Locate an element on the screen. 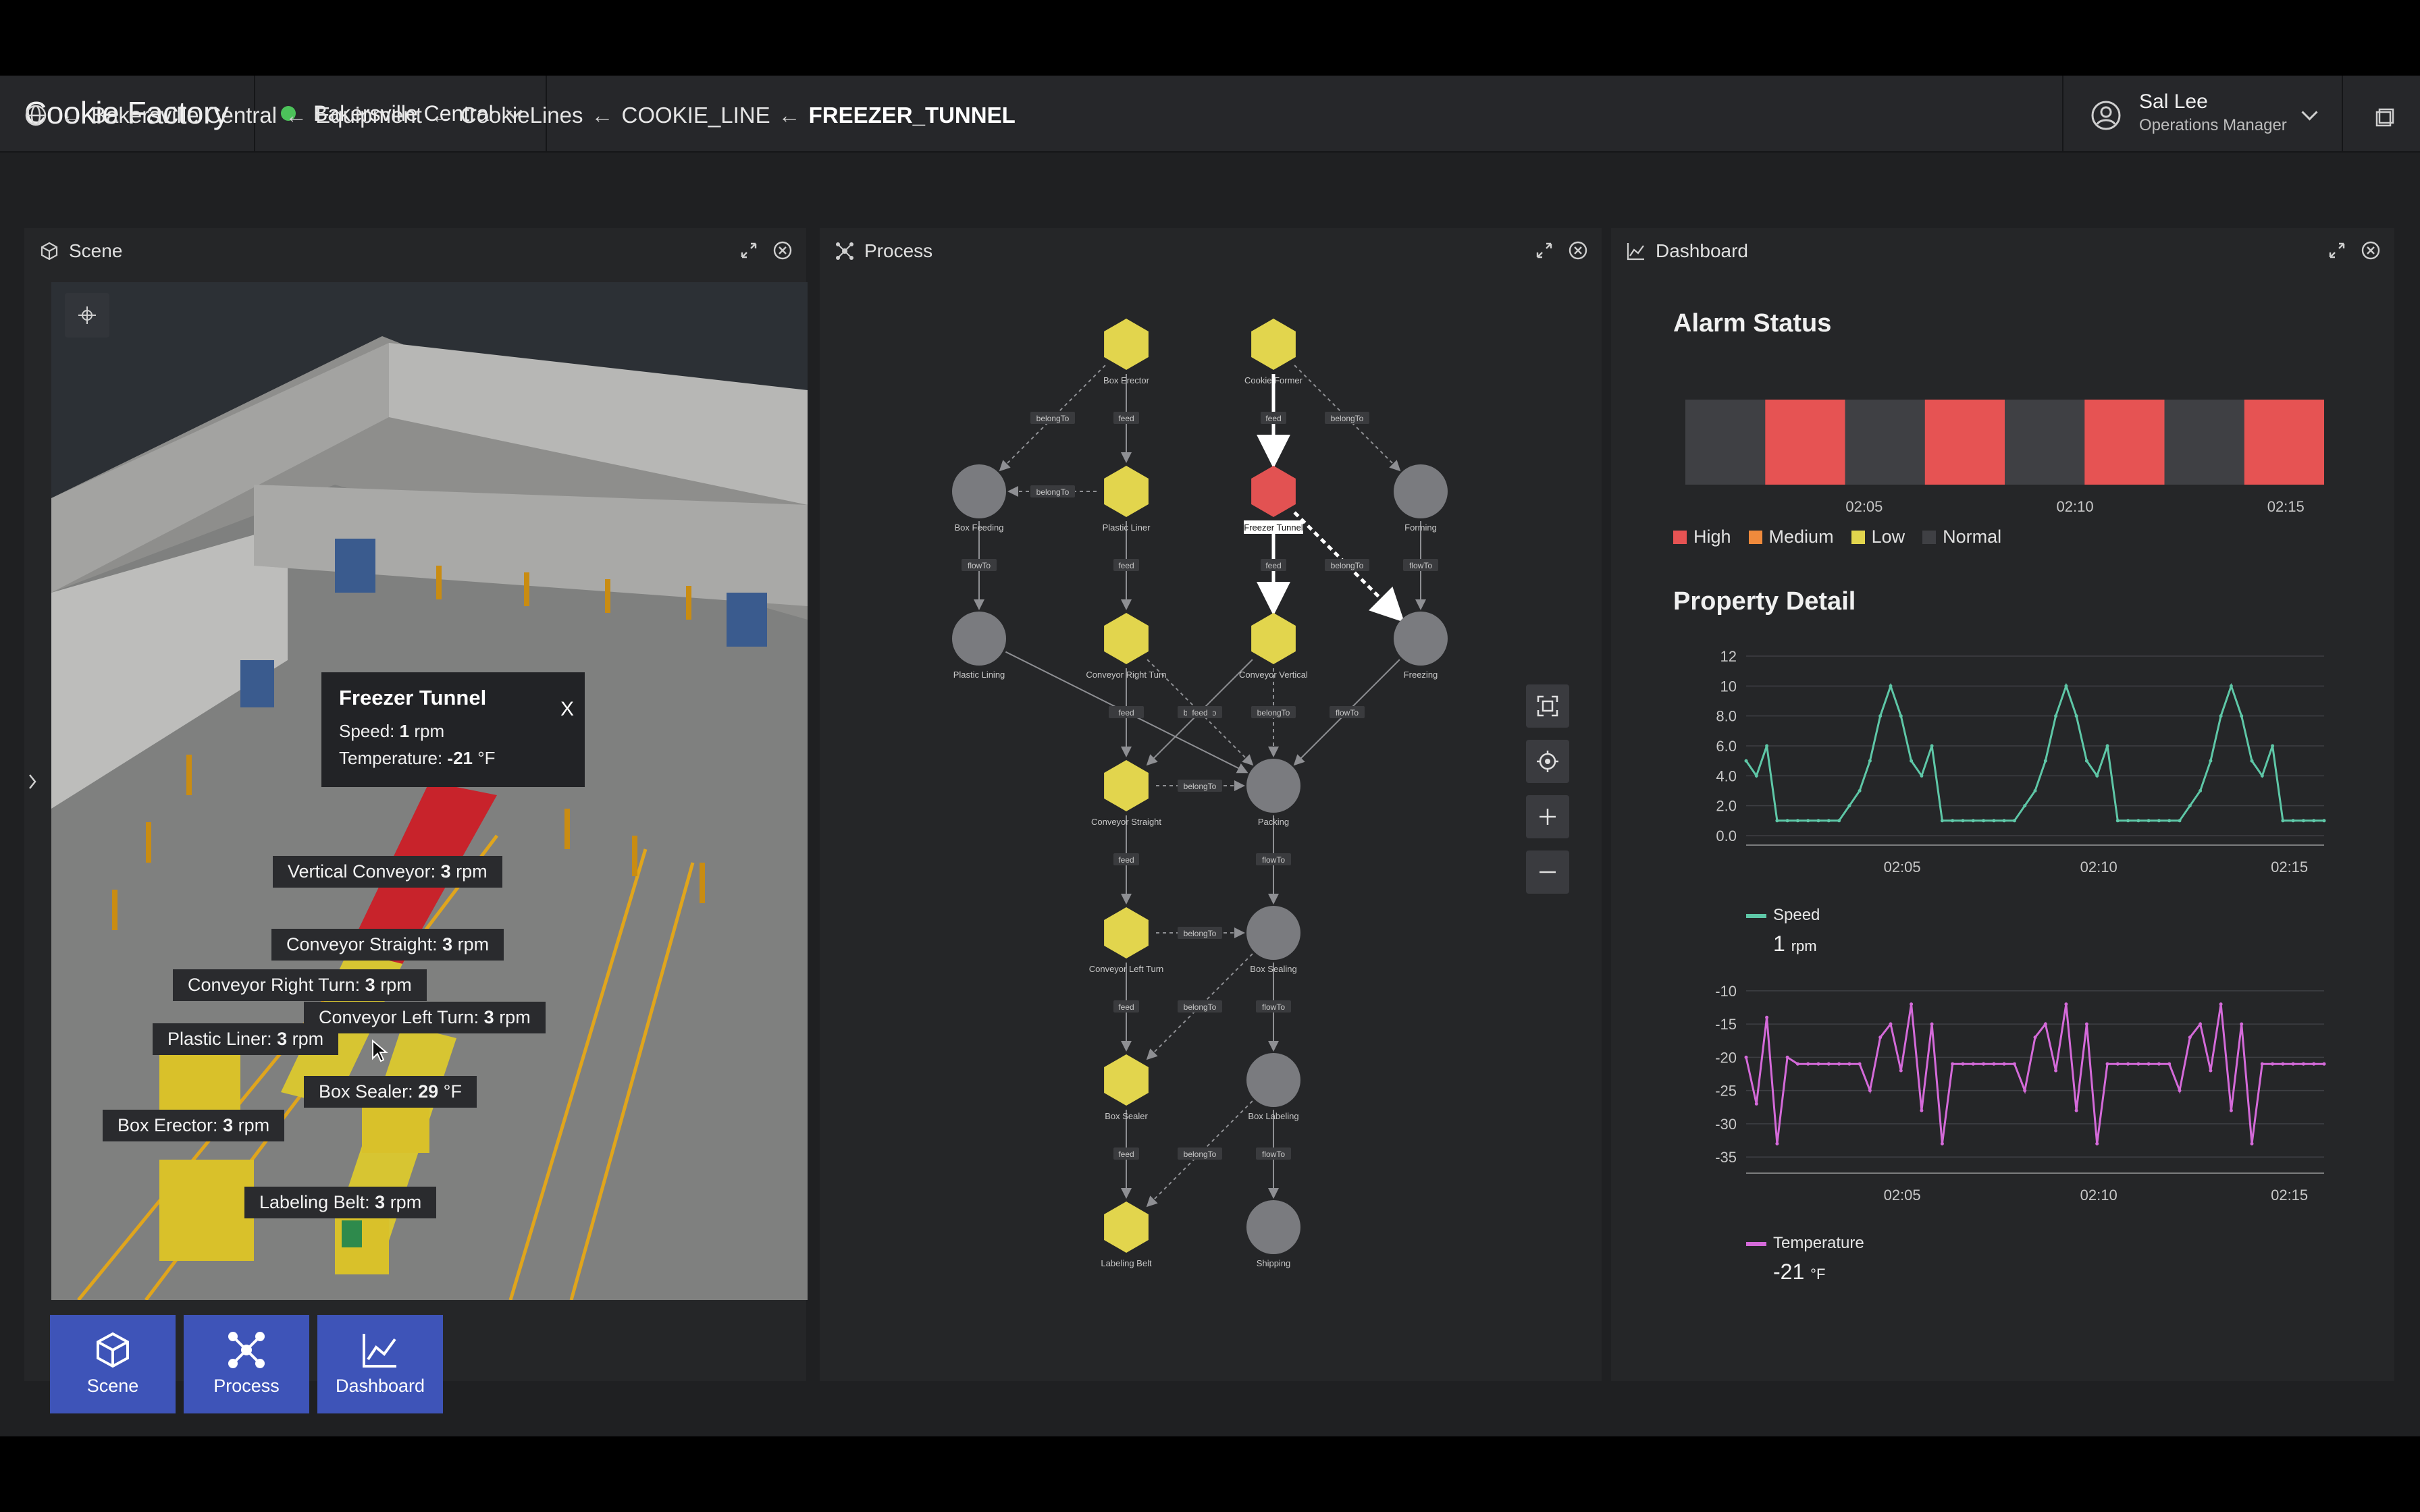 The image size is (2420, 1512). tag-label: Plastic Liner: is located at coordinates (219, 1039).